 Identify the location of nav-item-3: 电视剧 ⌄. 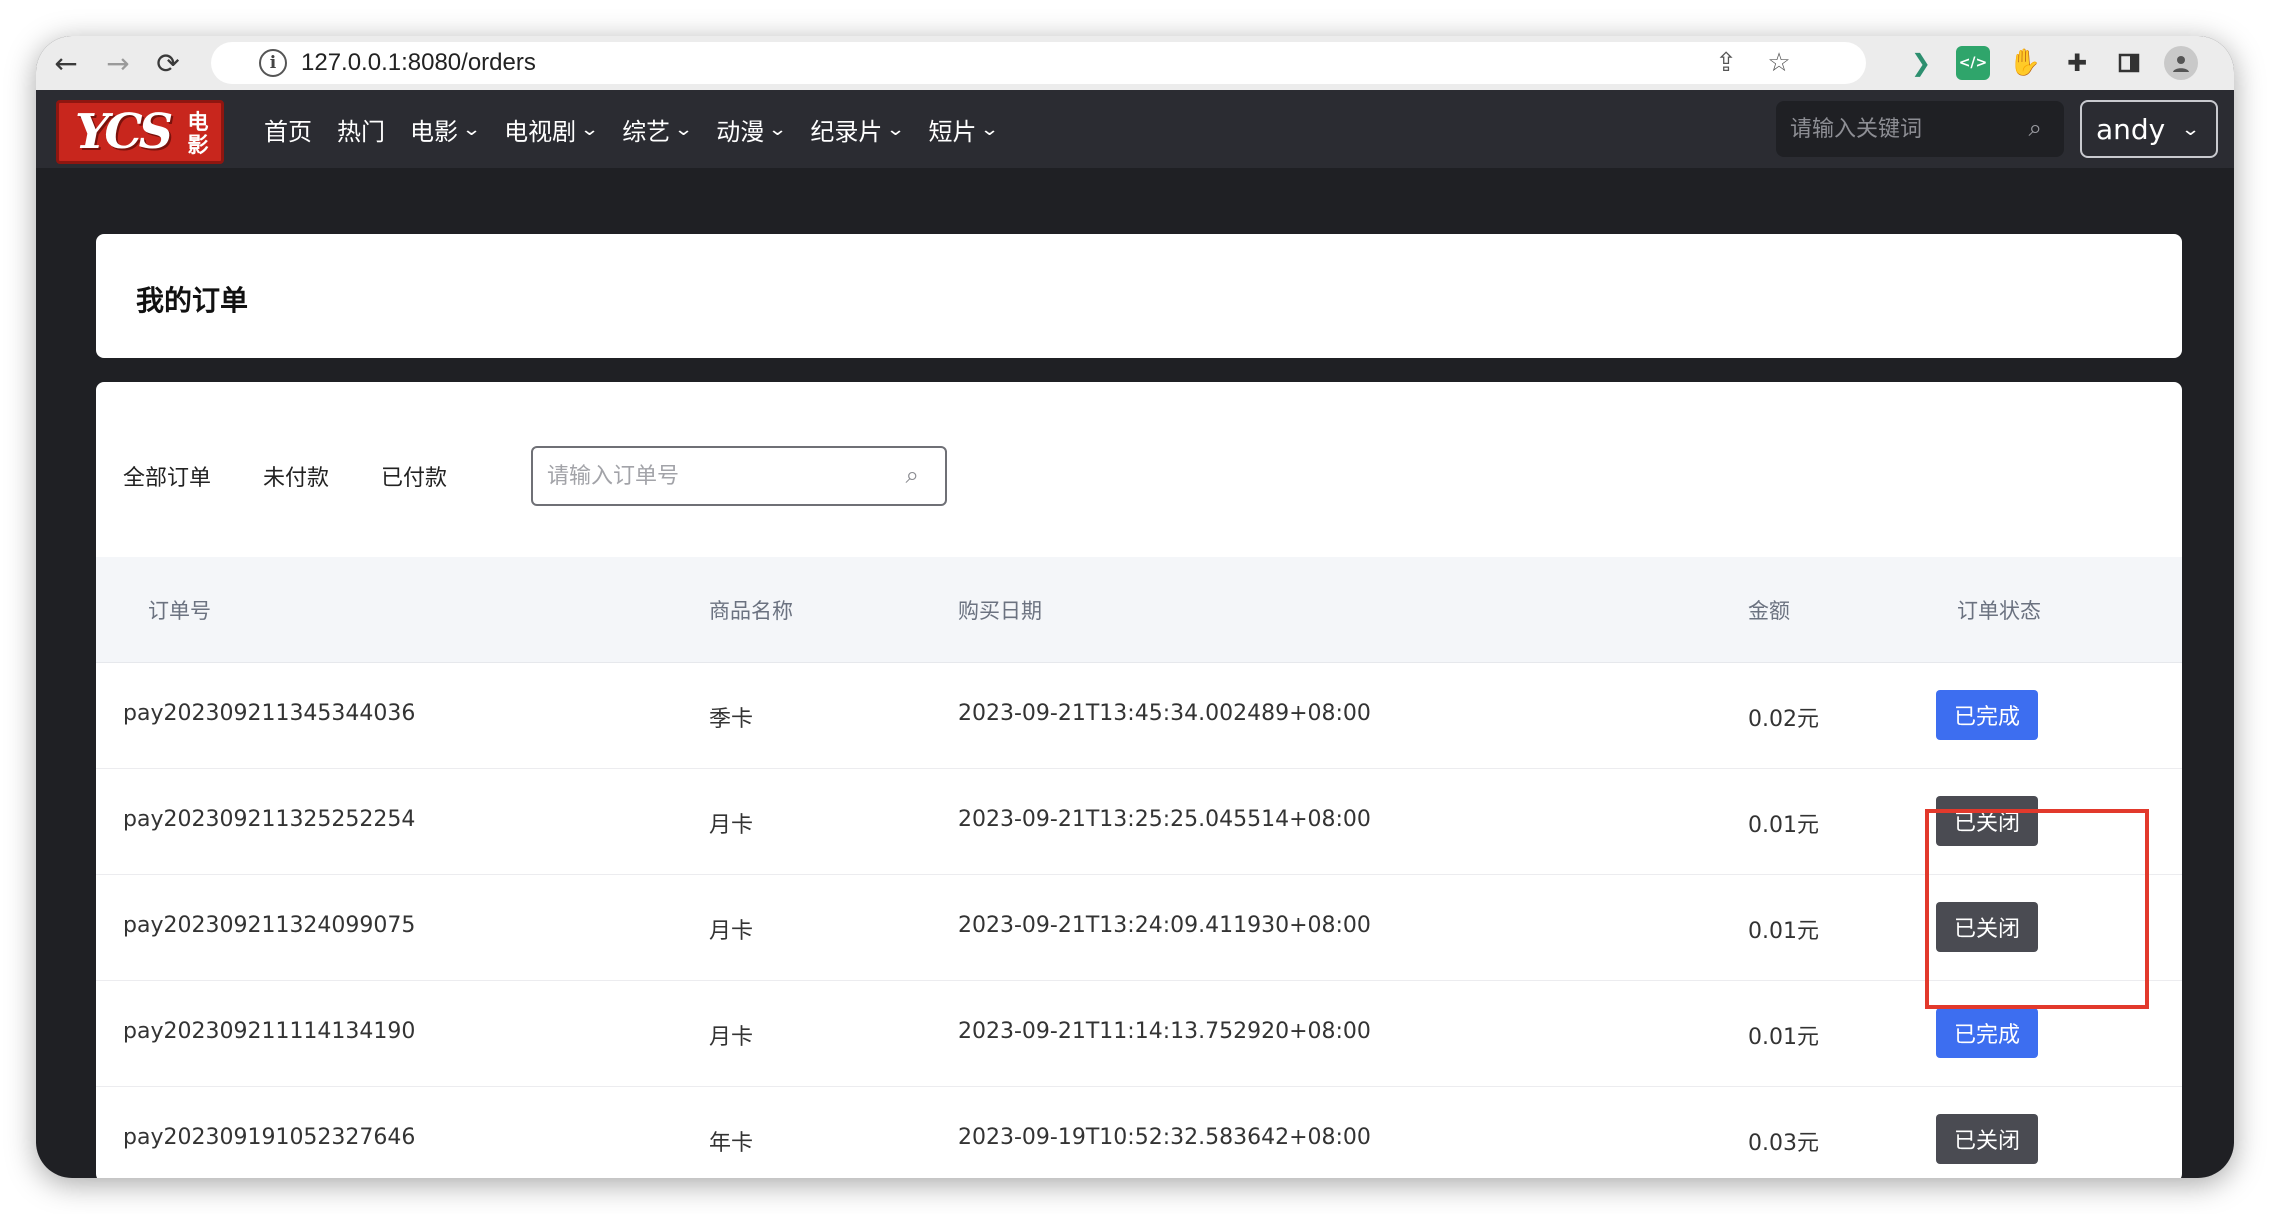
(552, 129).